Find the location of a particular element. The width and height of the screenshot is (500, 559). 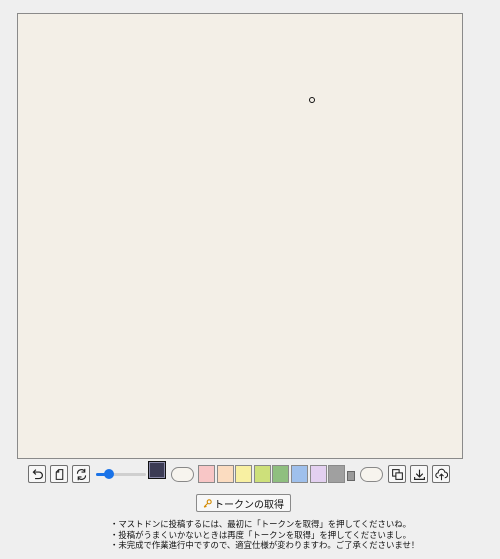

toolbar is located at coordinates (258, 473).